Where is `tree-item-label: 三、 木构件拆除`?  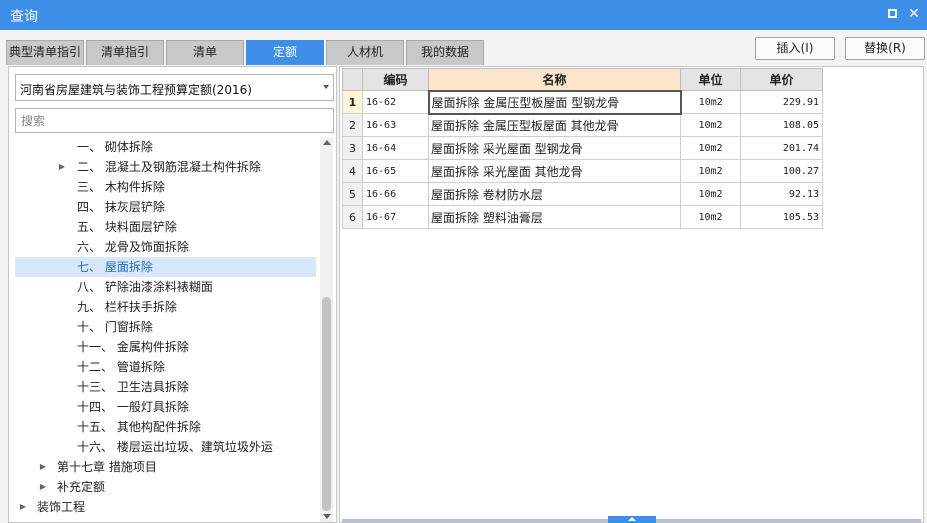
tree-item-label: 三、 木构件拆除 is located at coordinates (121, 187).